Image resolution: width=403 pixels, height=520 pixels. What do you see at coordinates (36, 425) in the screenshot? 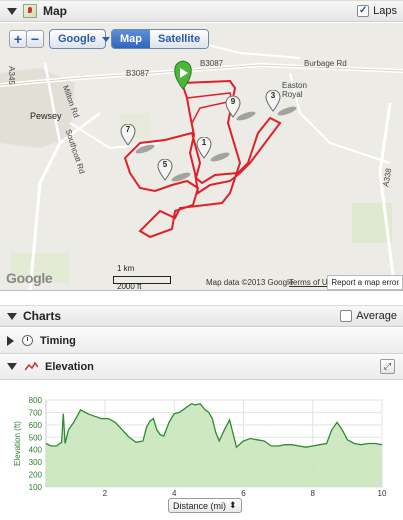
I see `y-tick-label: 600` at bounding box center [36, 425].